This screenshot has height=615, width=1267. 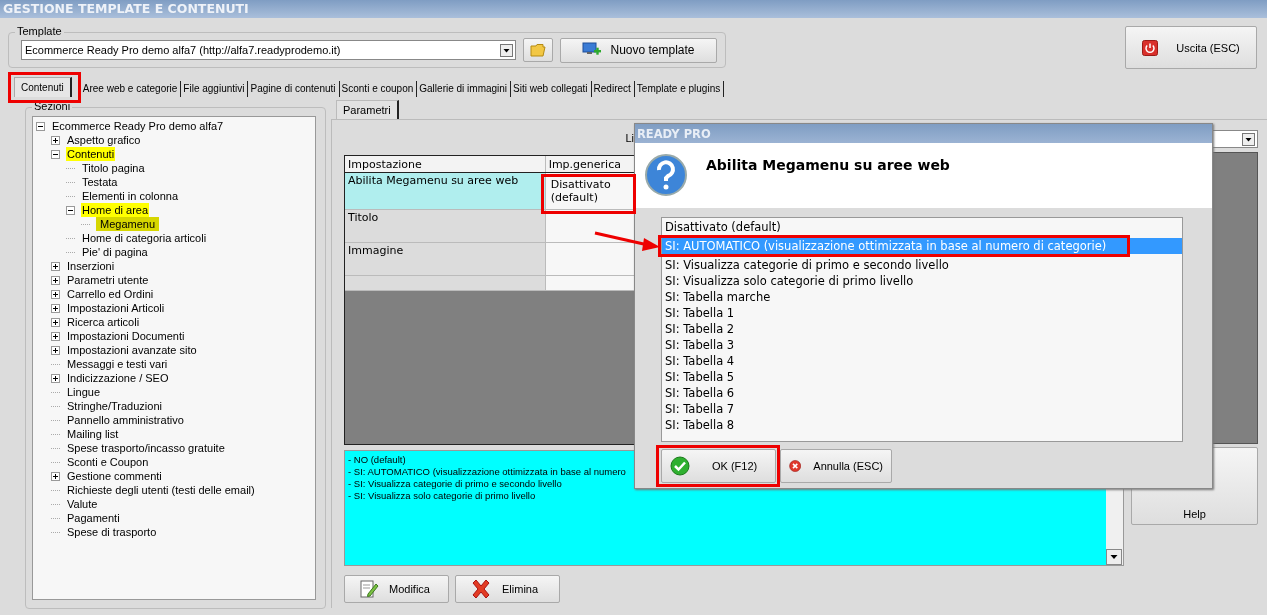 I want to click on tree-item: Home di area, so click(x=115, y=210).